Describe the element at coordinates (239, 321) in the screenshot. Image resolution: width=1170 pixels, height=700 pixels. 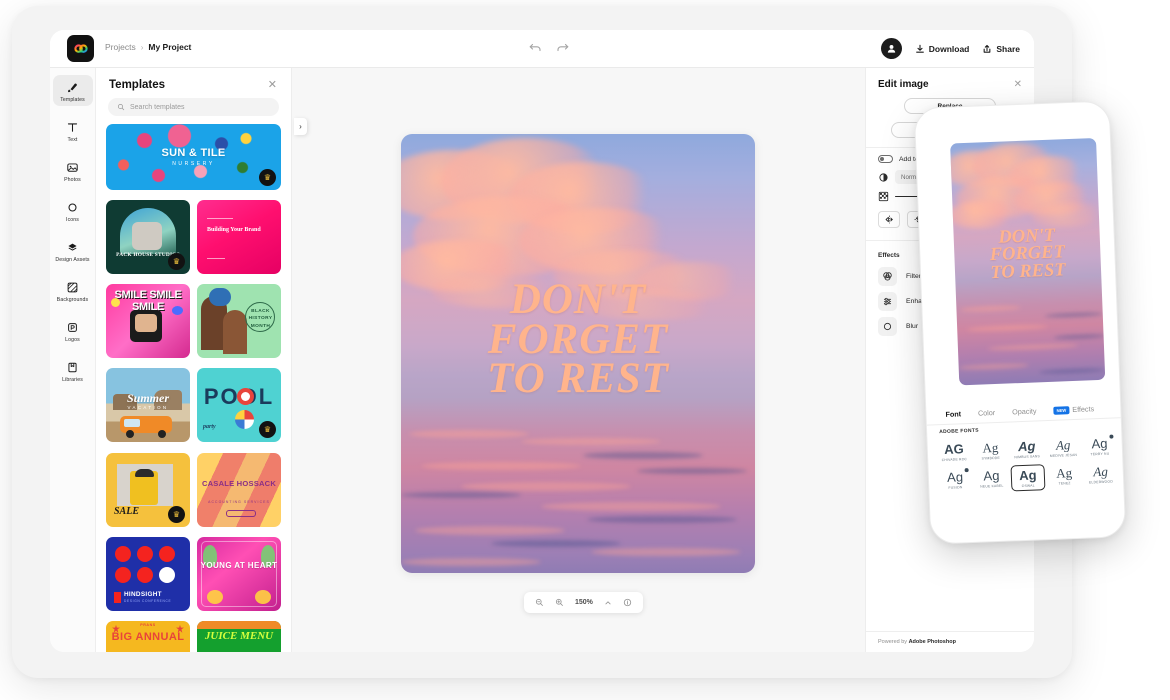
I see `template-card: BLACK HISTORY MONTH` at that location.